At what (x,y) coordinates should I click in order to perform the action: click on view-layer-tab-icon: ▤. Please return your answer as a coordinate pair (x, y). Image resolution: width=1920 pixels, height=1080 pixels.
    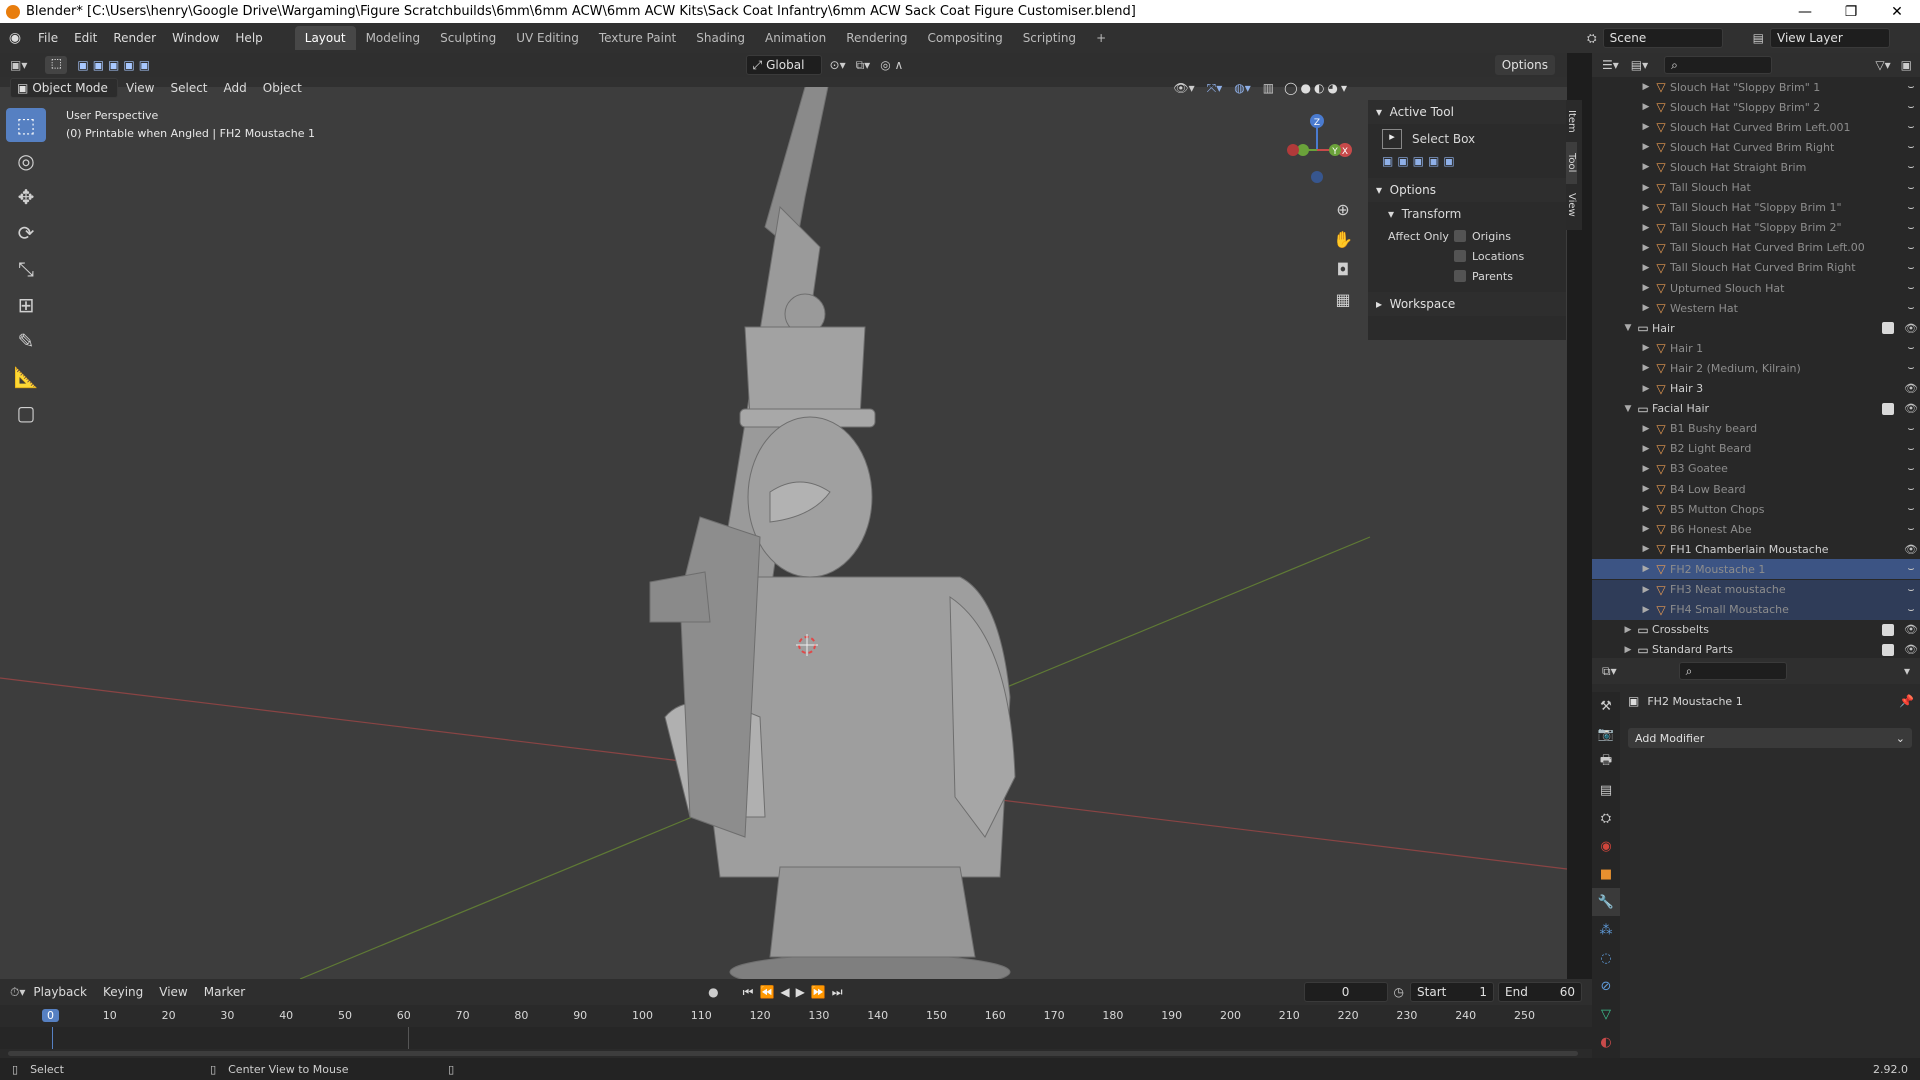
    Looking at the image, I should click on (1606, 790).